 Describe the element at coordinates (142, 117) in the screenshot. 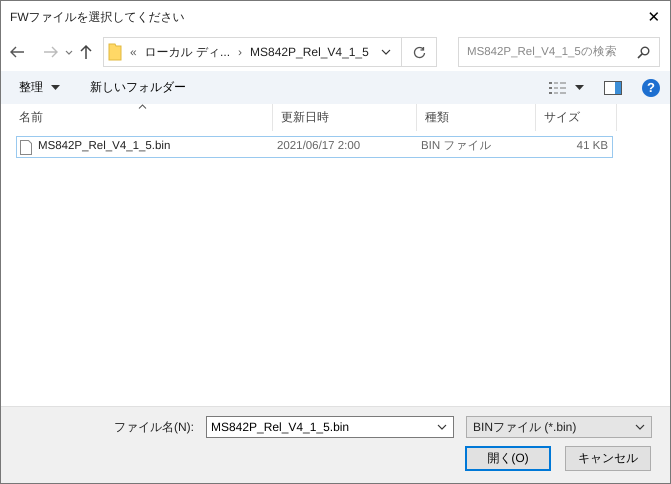

I see `column-header: 名前` at that location.